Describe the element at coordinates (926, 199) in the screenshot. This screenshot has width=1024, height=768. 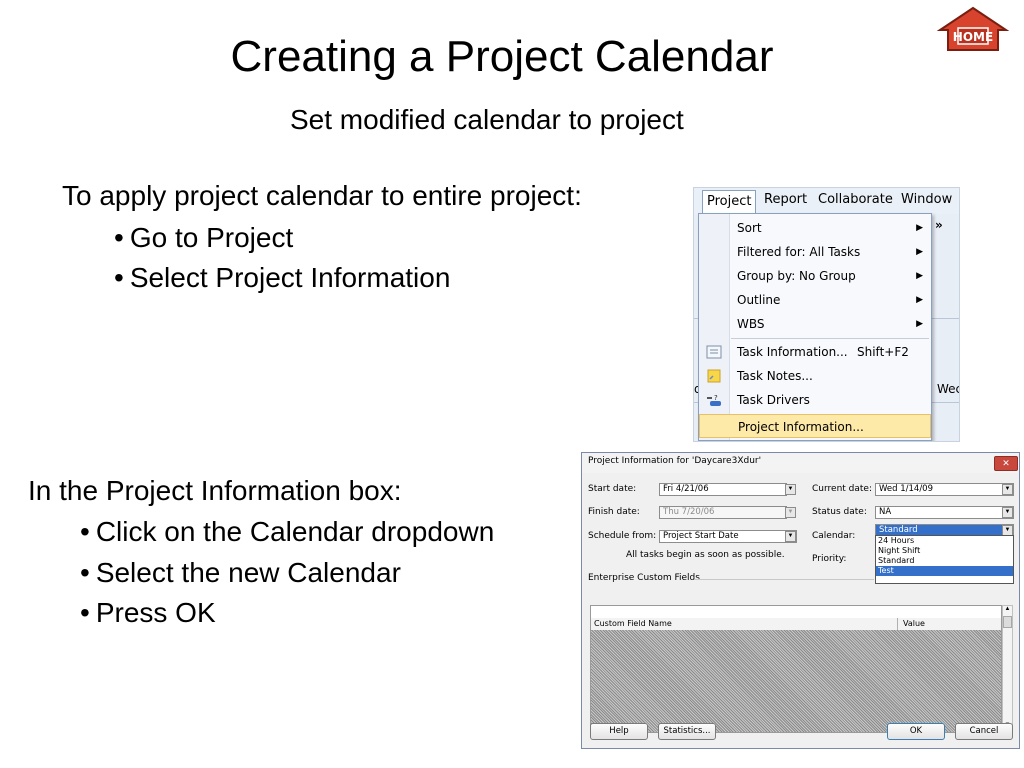
I see `menu-window: Window` at that location.